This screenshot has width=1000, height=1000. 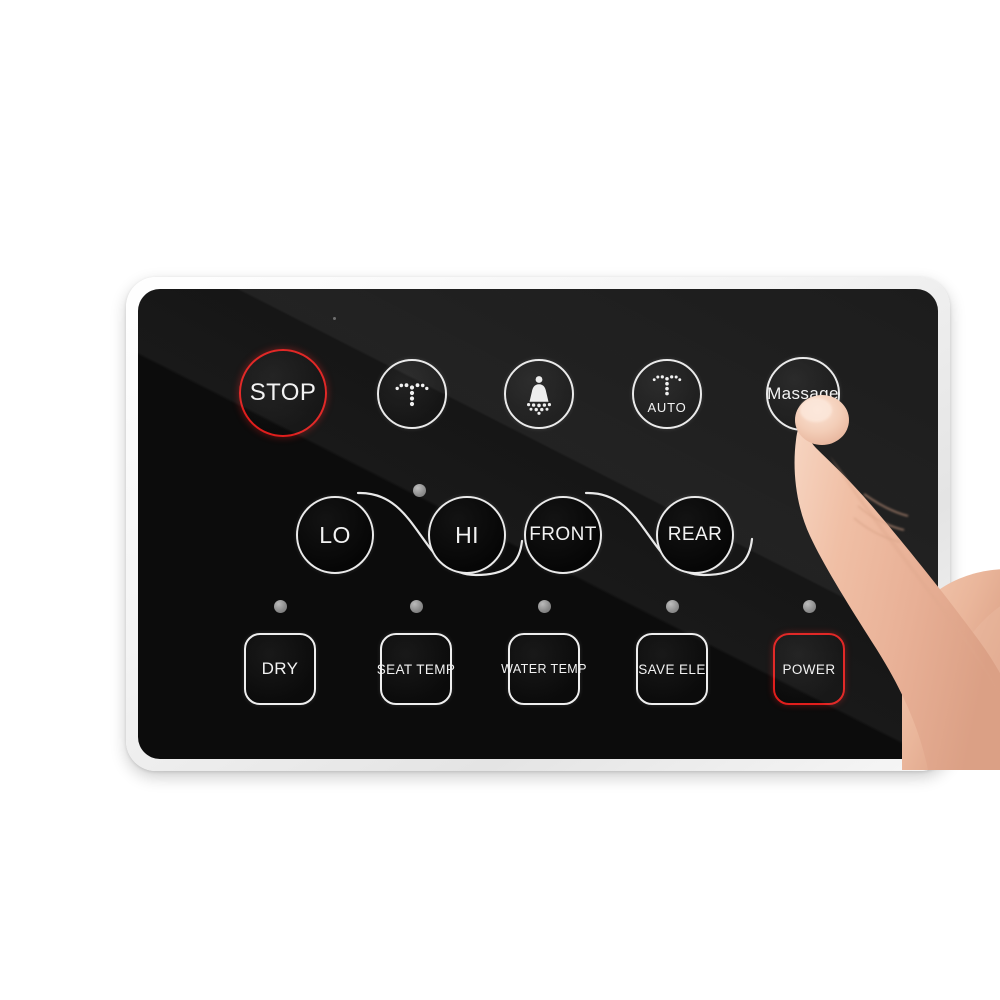 What do you see at coordinates (280, 606) in the screenshot?
I see `dry-led-indicator` at bounding box center [280, 606].